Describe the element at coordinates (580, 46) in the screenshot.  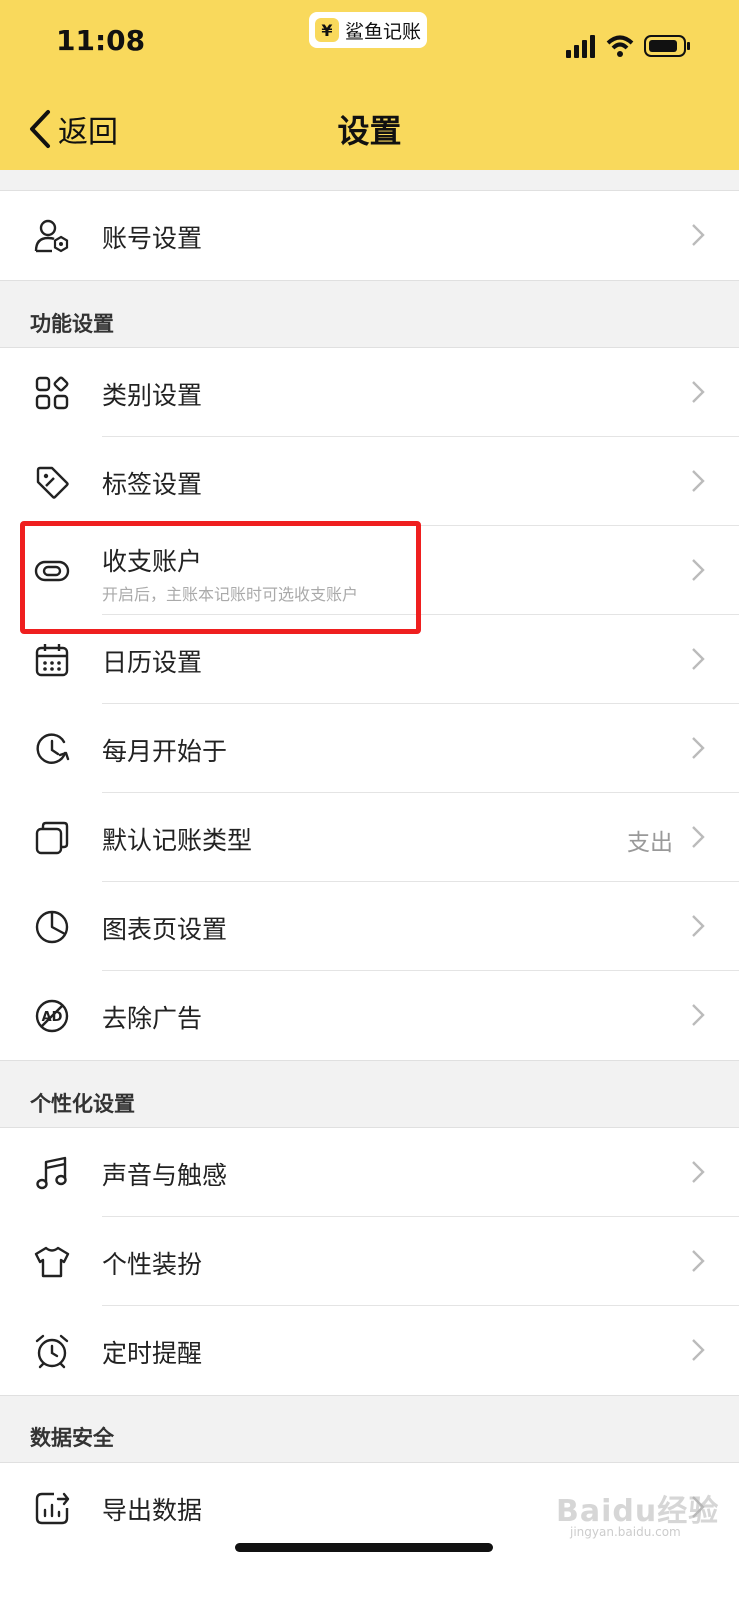
I see `signal-icon` at that location.